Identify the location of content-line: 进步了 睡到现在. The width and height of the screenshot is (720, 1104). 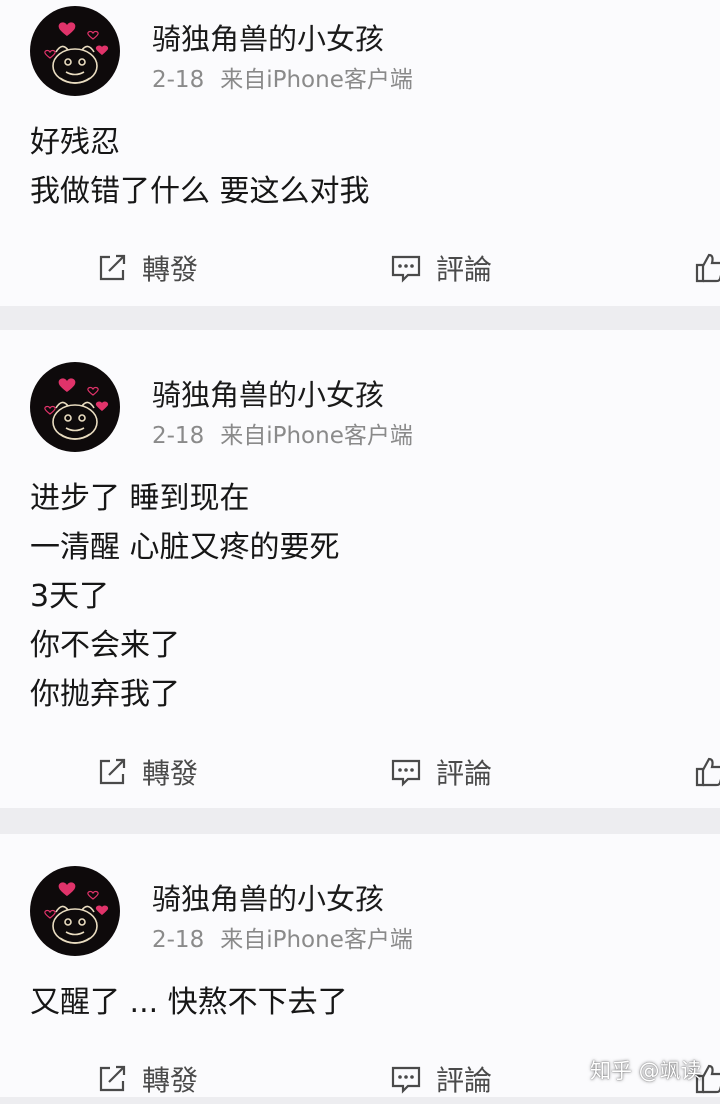
(140, 498).